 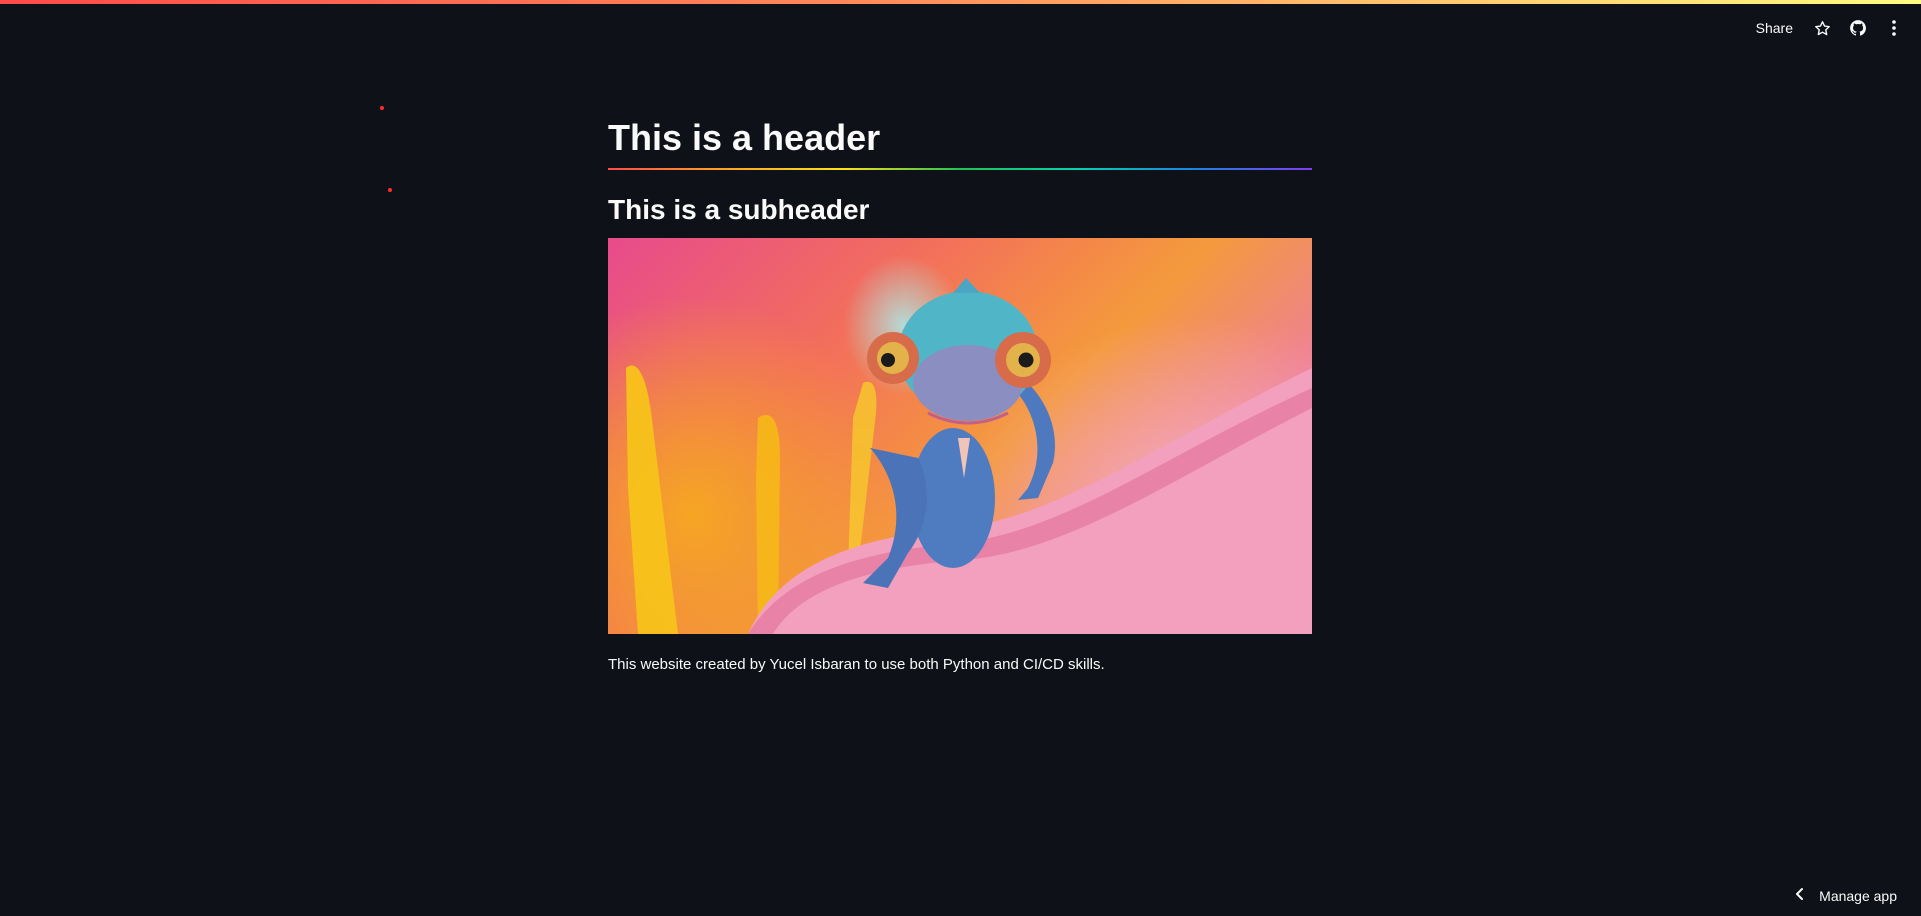 I want to click on app-toolbar: Share, so click(x=1828, y=28).